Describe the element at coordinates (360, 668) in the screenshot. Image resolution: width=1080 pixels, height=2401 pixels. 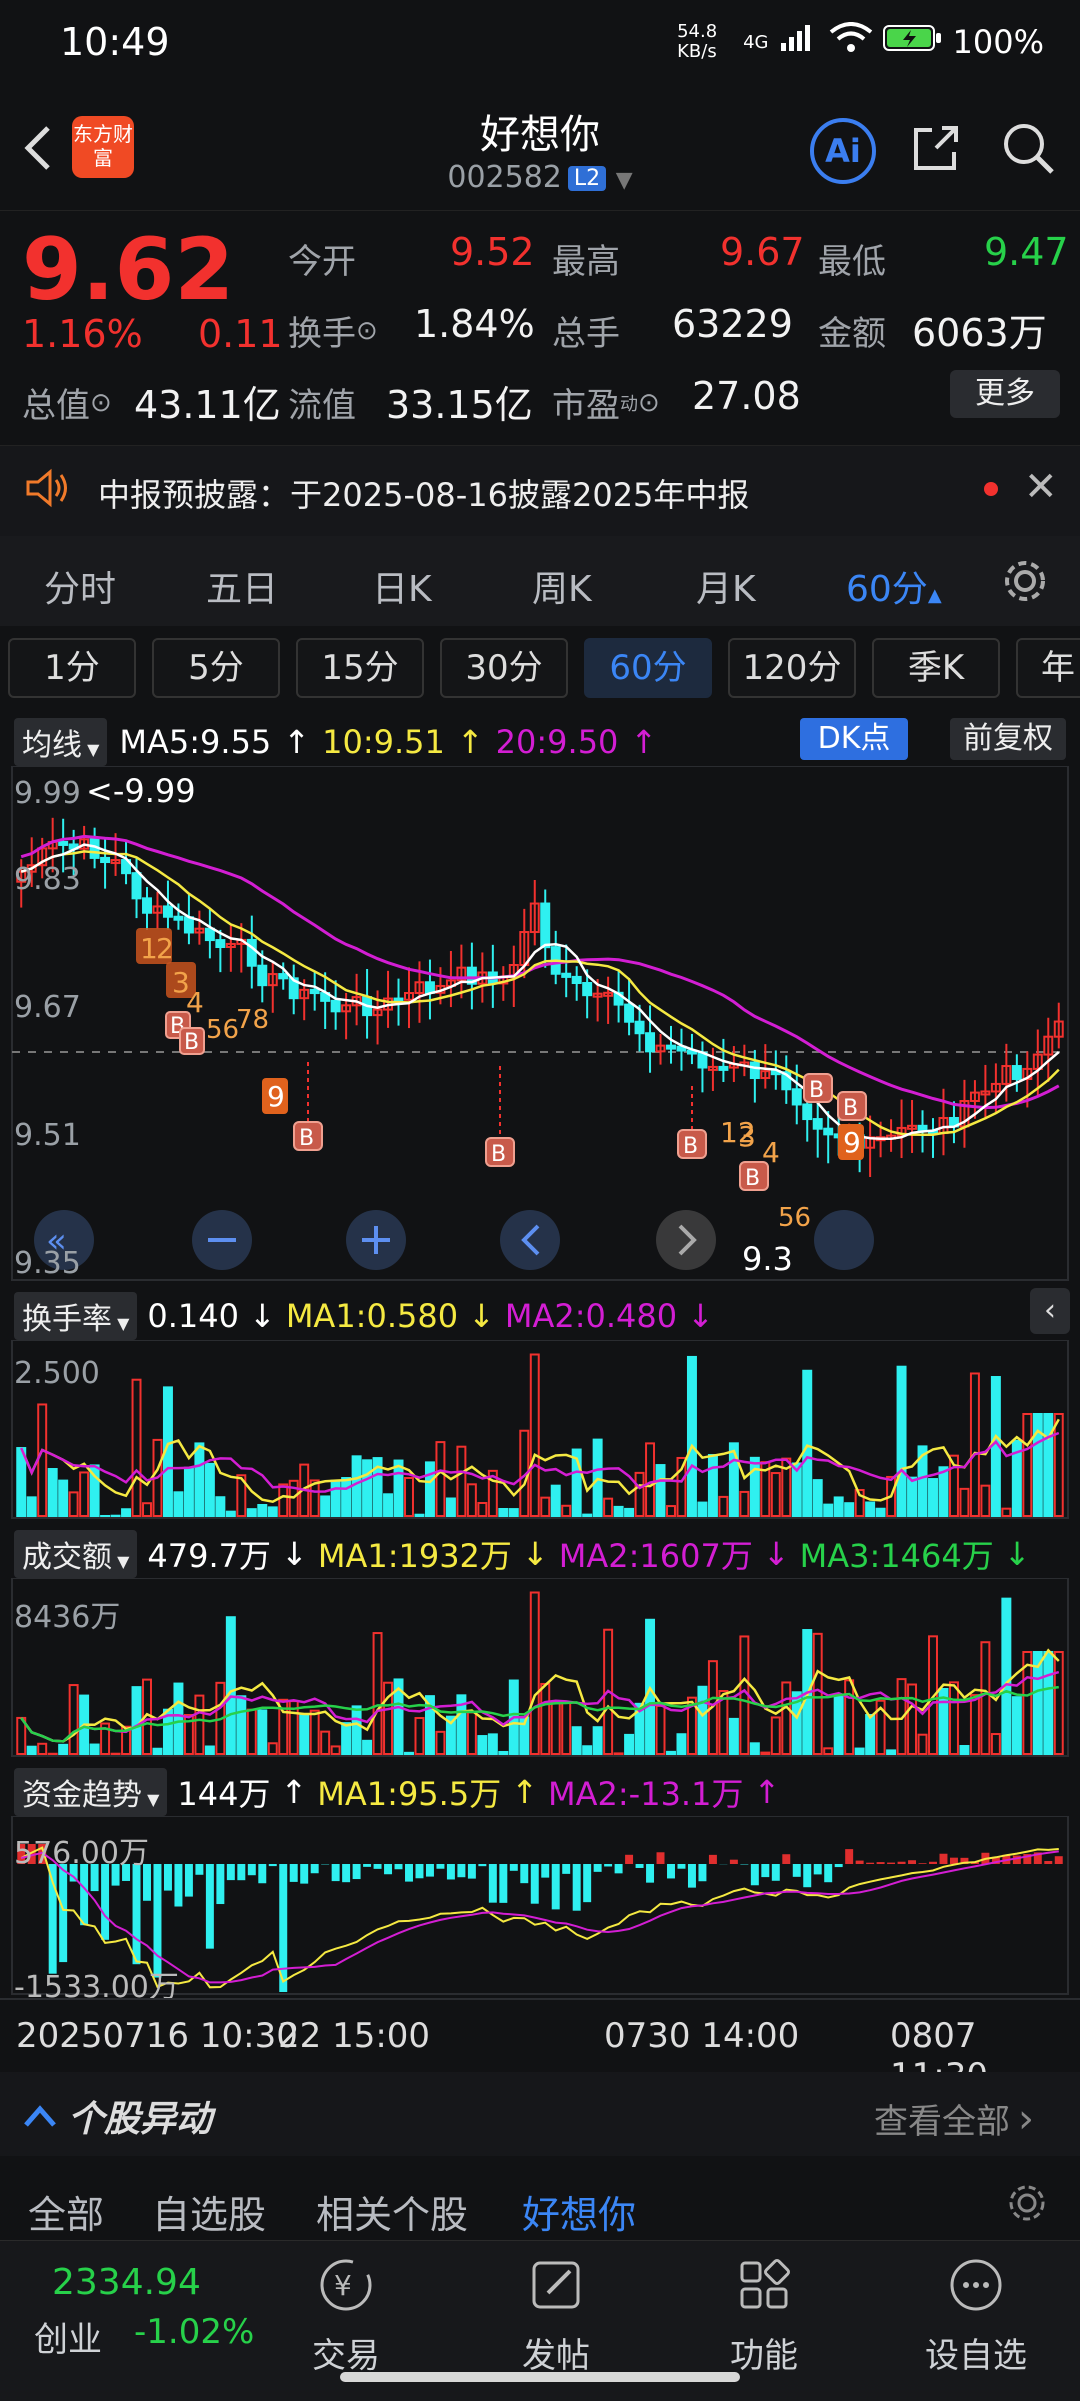
I see `interval-15min: 15分` at that location.